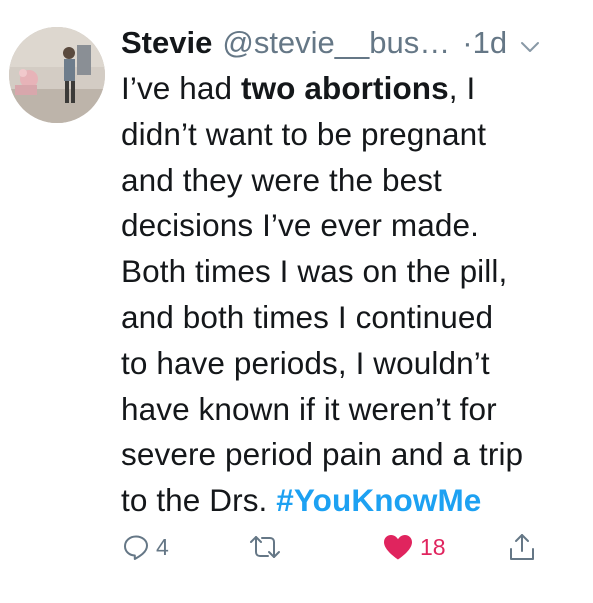 The image size is (593, 603). I want to click on tweet-text-line: decisions I’ve ever made., so click(300, 225).